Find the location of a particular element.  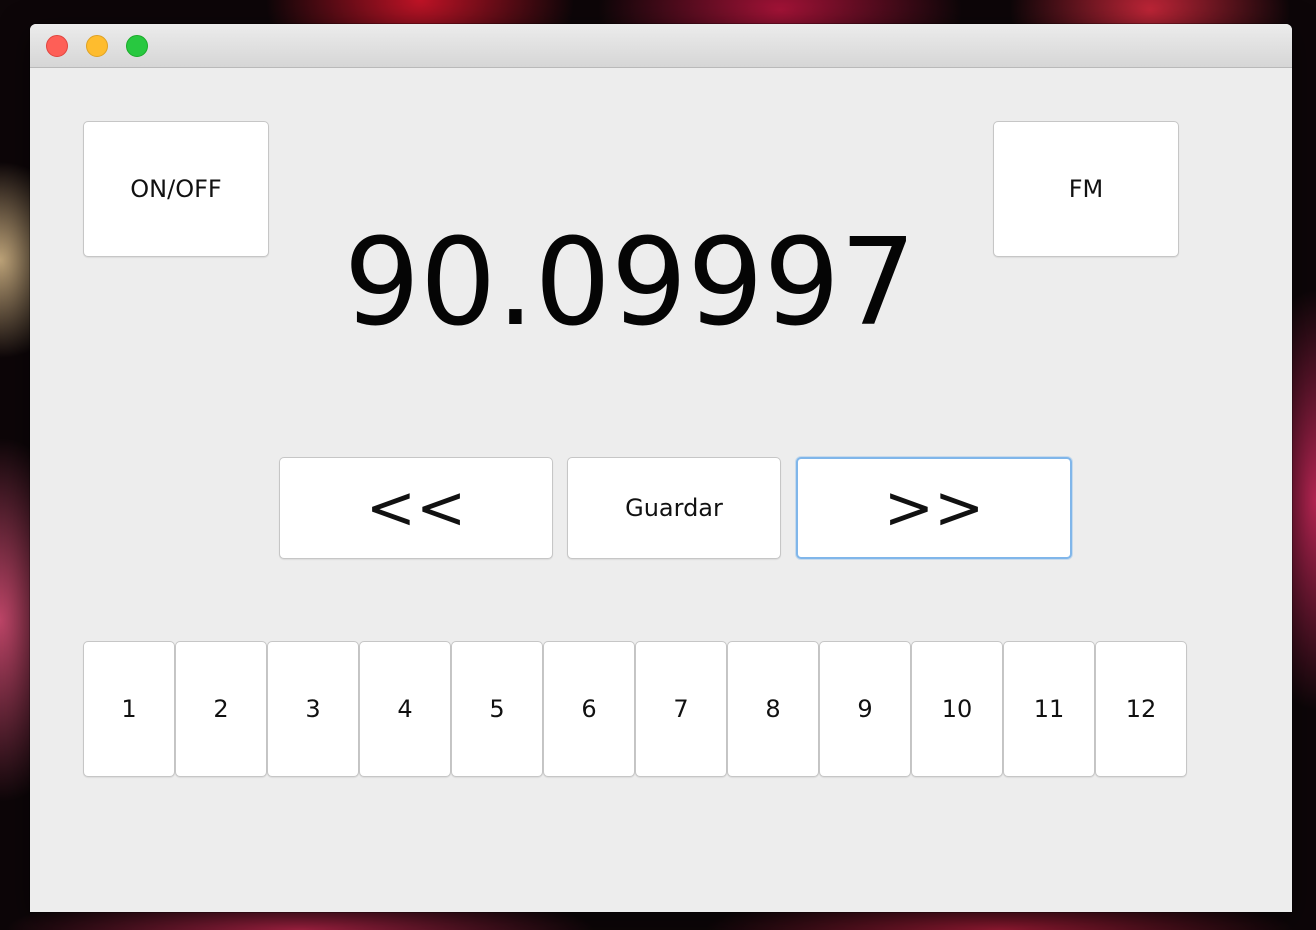

preset-bar: 1 2 3 4 5 6 7 8 9 10 11 12 is located at coordinates (635, 709).